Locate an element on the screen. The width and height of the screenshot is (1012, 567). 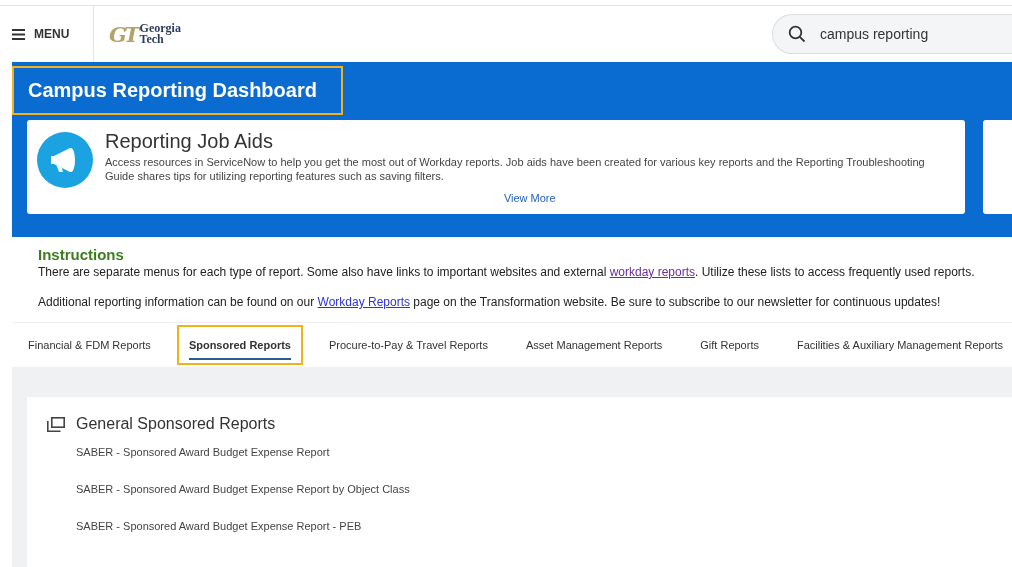
dashboard-title: Campus Reporting Dashboard is located at coordinates (177, 90).